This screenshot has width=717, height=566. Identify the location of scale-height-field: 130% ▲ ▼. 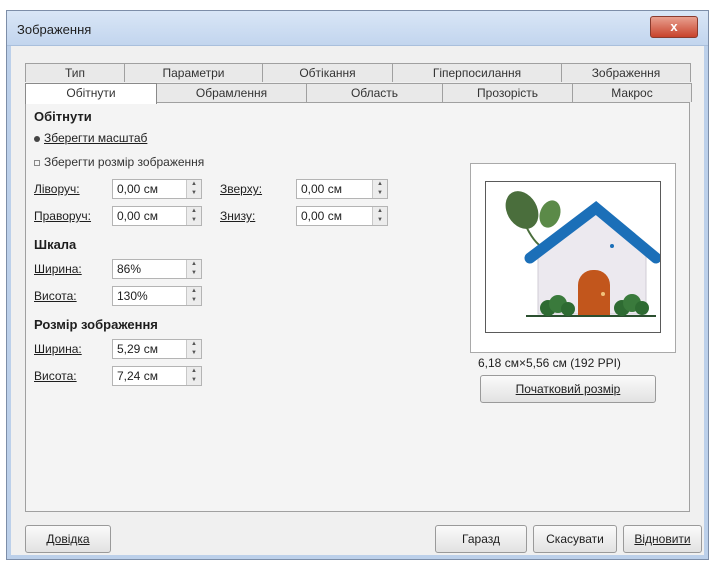
(157, 296).